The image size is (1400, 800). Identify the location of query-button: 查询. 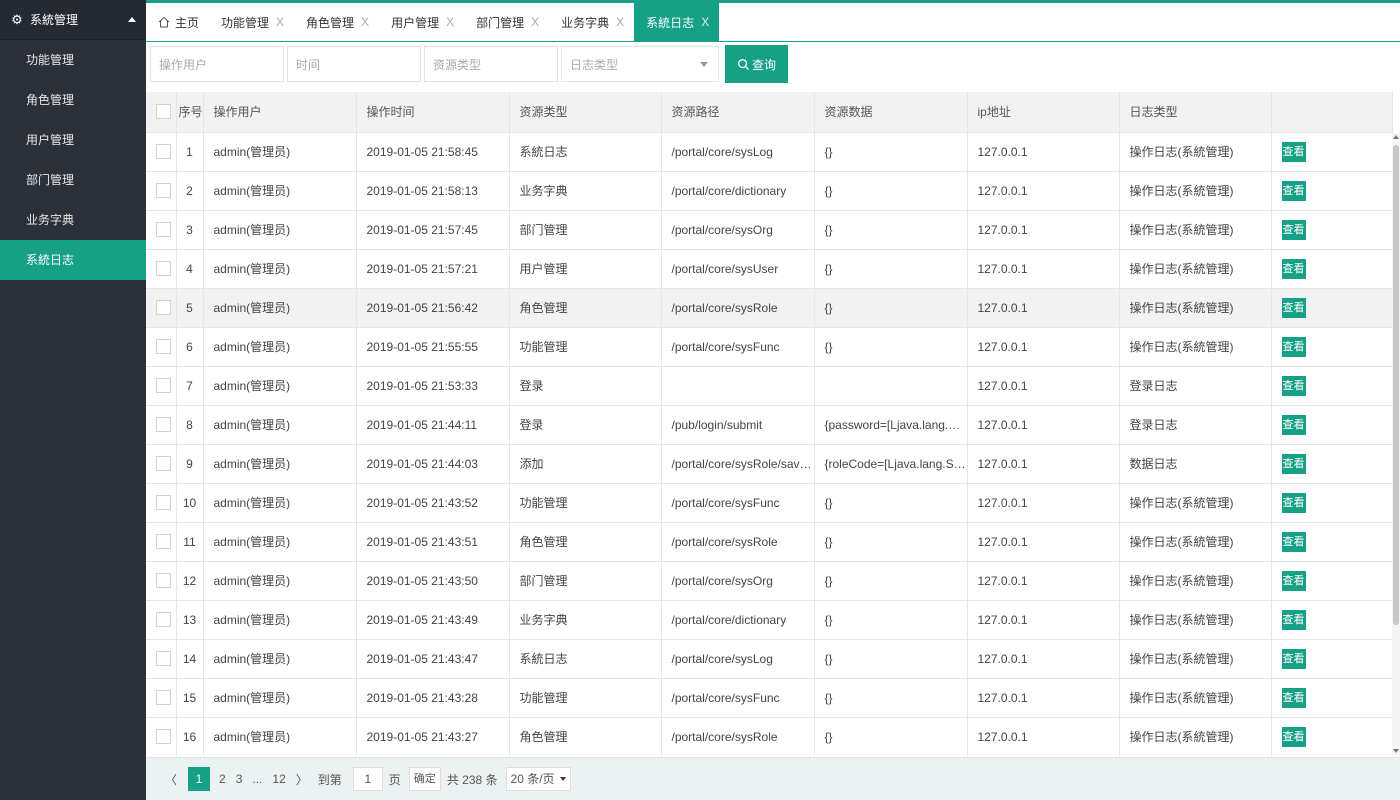
(756, 64).